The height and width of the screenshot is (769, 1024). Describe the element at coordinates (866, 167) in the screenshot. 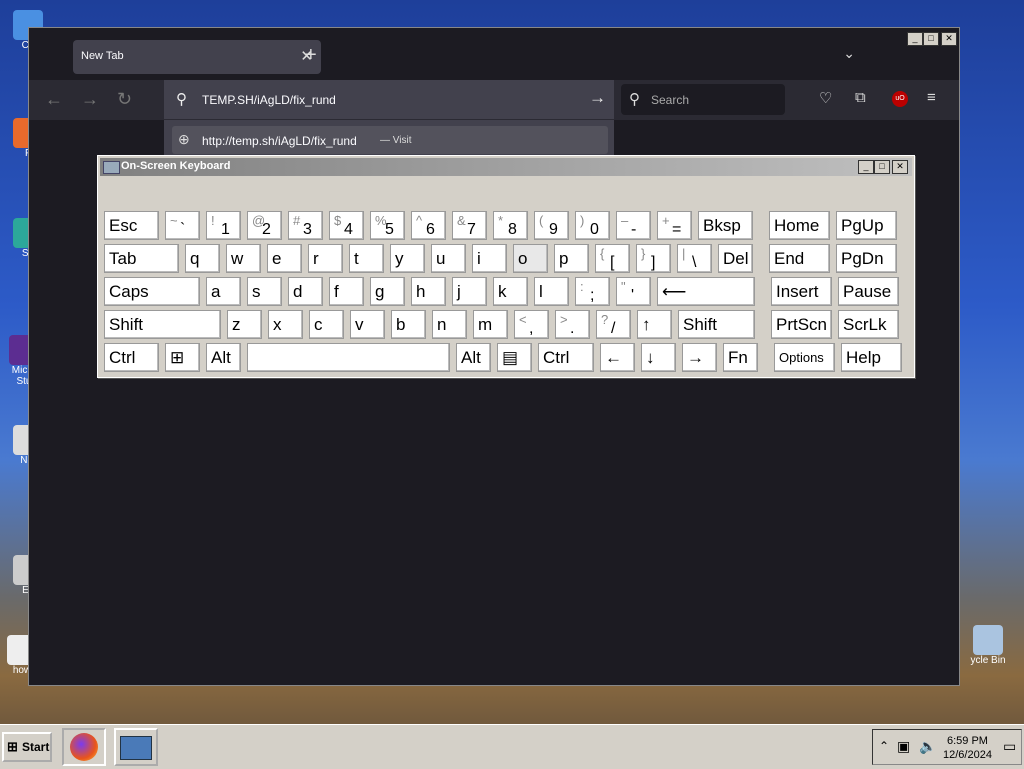

I see `osk-minimize-button: _` at that location.